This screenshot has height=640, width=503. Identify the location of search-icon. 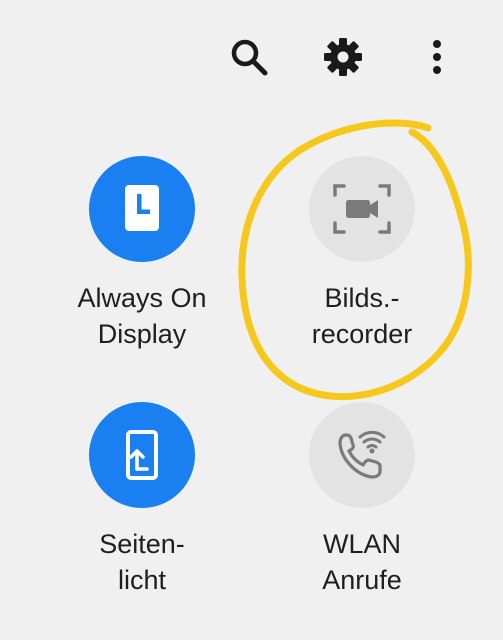
(249, 57).